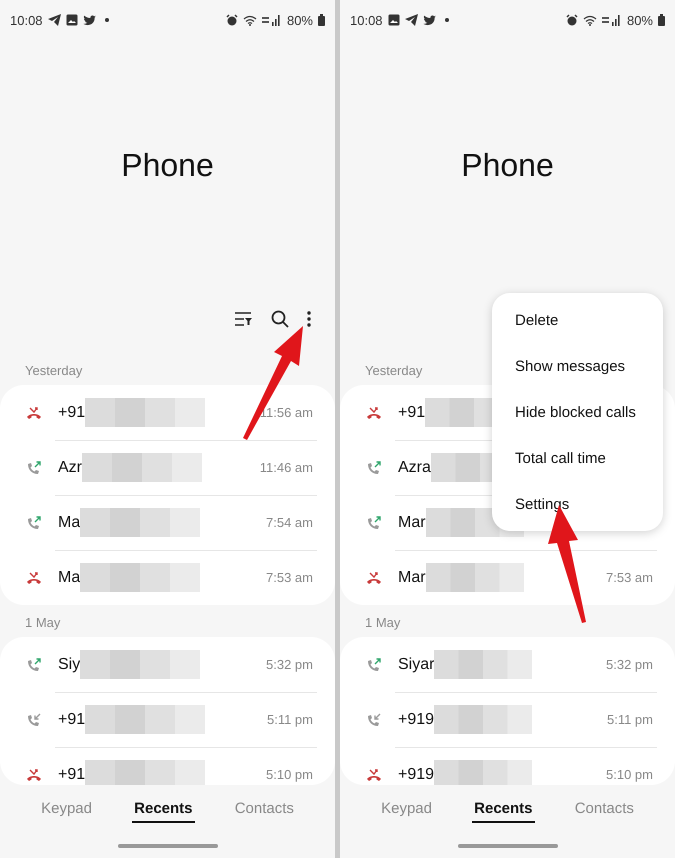 This screenshot has width=675, height=858. I want to click on call-time: 11:56 am, so click(287, 412).